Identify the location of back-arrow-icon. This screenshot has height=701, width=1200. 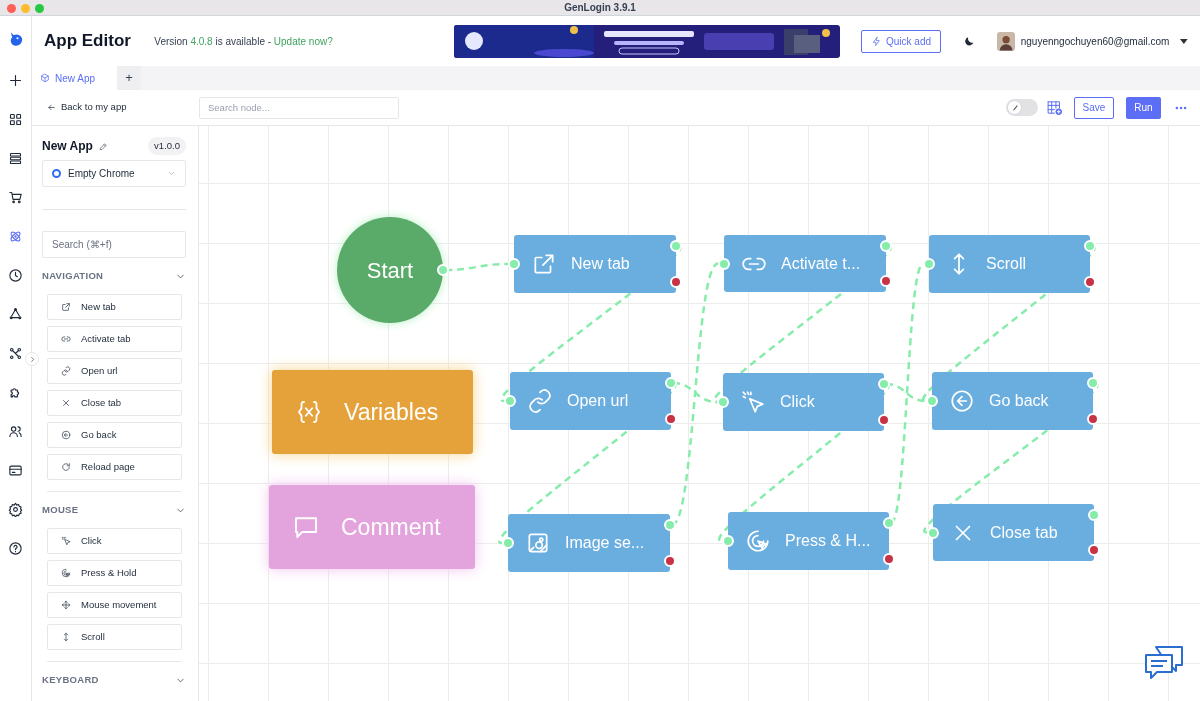
(66, 435).